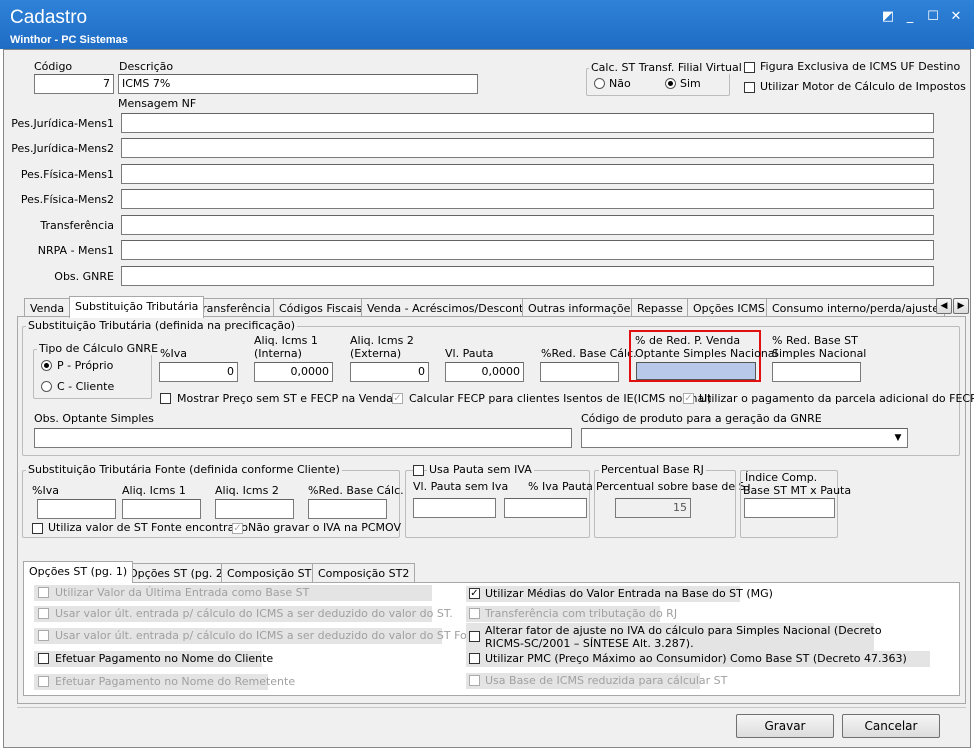 This screenshot has width=974, height=751. Describe the element at coordinates (45, 490) in the screenshot. I see `fonte-iva-label: %Iva` at that location.